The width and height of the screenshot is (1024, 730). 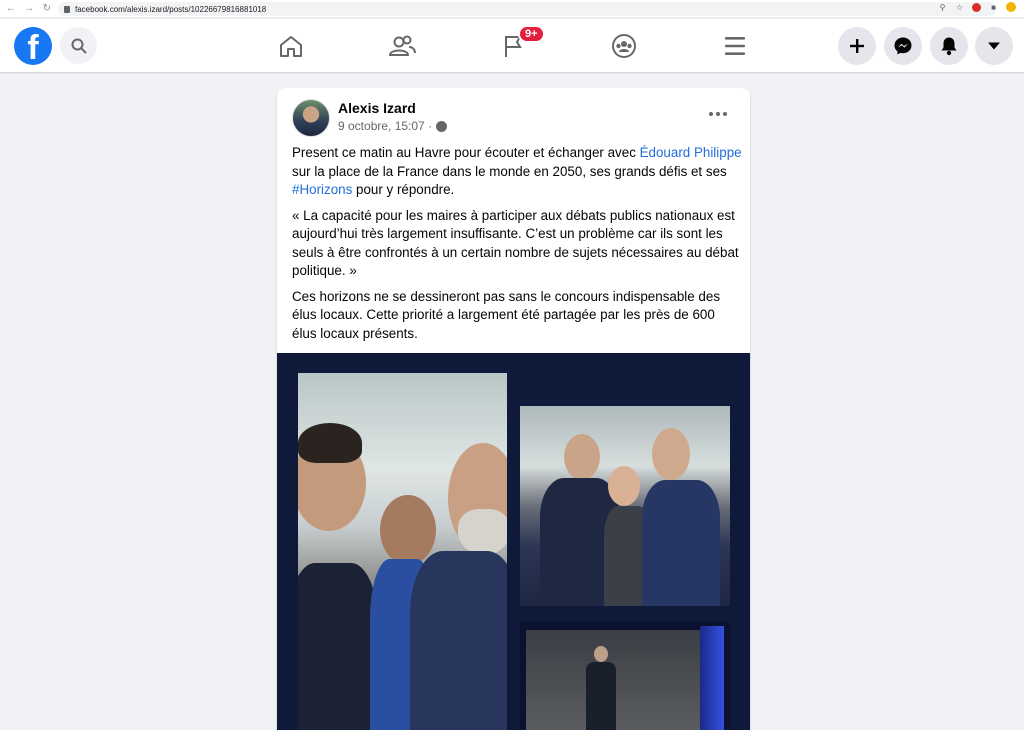 I want to click on create-button, so click(x=857, y=46).